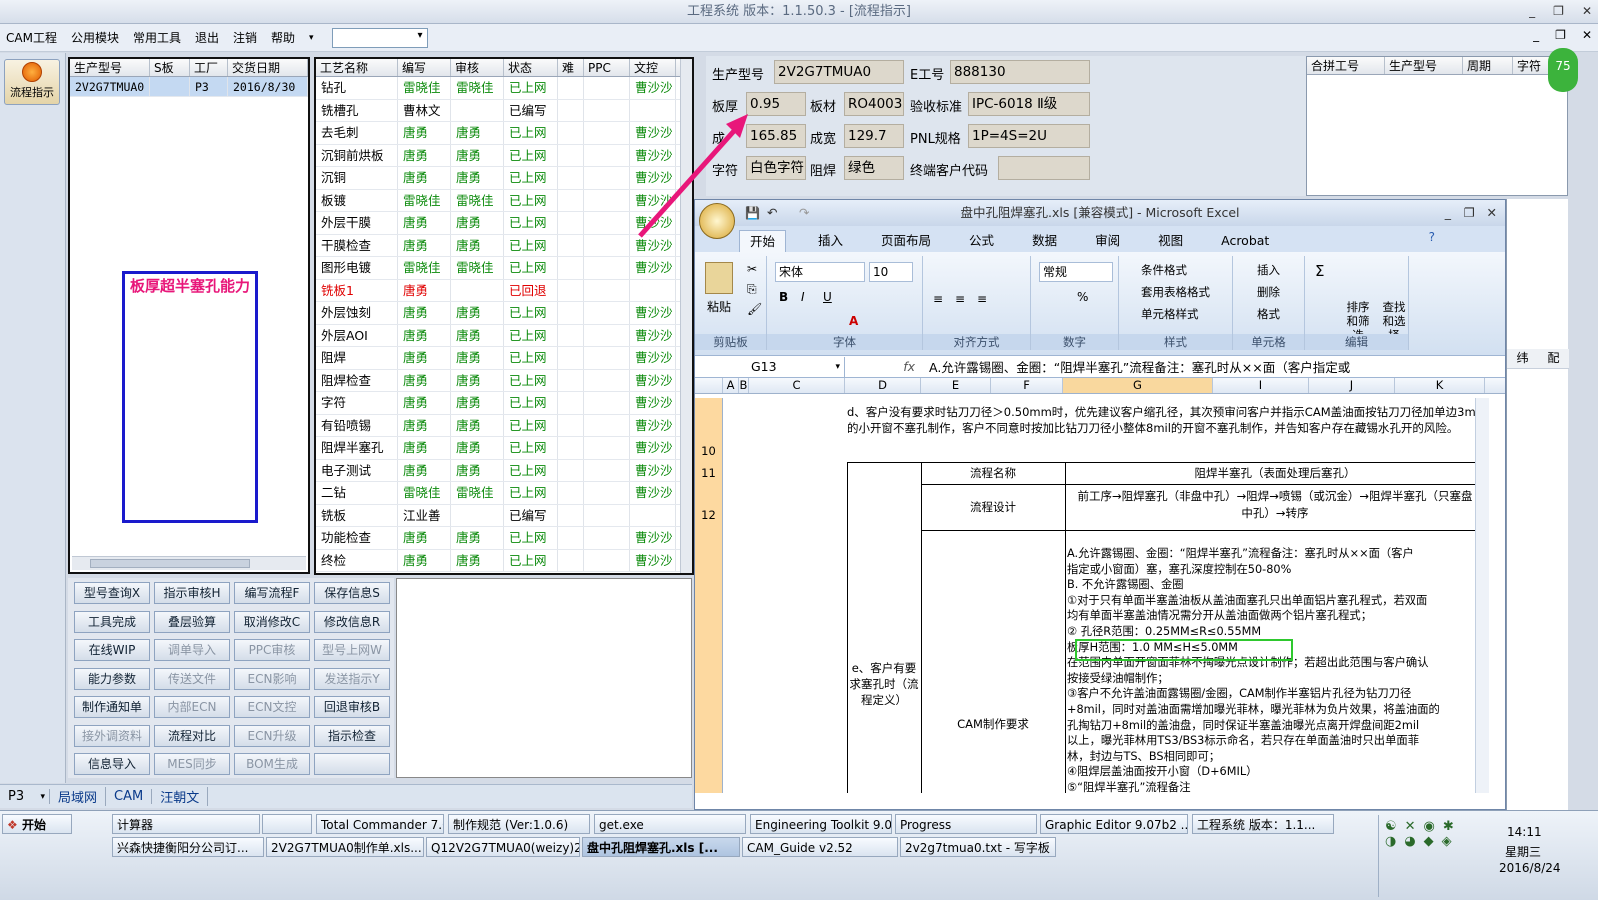 The image size is (1598, 900). Describe the element at coordinates (1044, 168) in the screenshot. I see `cust-field` at that location.